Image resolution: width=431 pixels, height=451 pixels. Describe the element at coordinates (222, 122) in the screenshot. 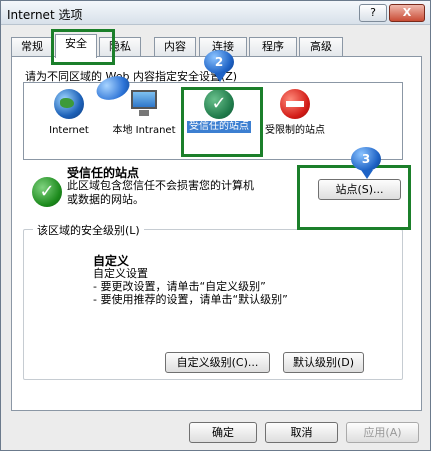

I see `zone-highlight-box` at that location.